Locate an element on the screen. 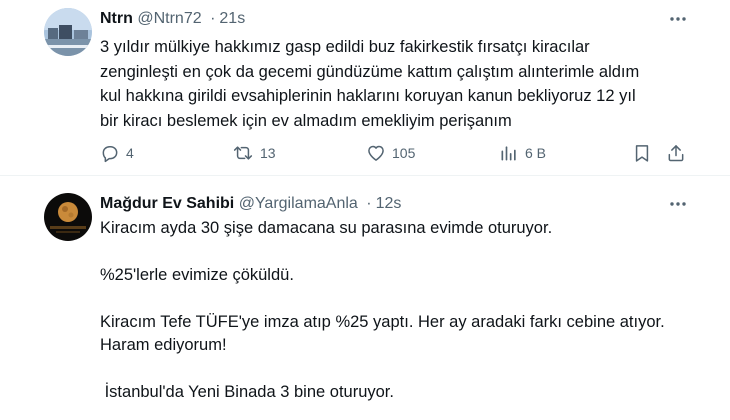 The width and height of the screenshot is (730, 420). avatar-ntrn is located at coordinates (68, 32).